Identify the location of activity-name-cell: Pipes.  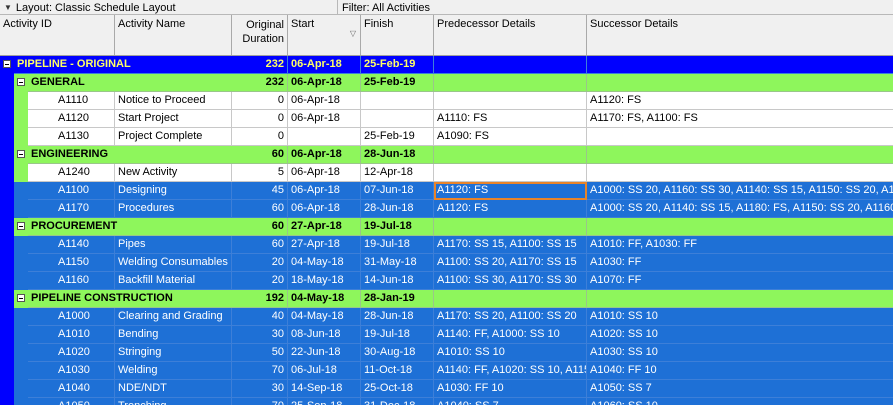
(173, 245).